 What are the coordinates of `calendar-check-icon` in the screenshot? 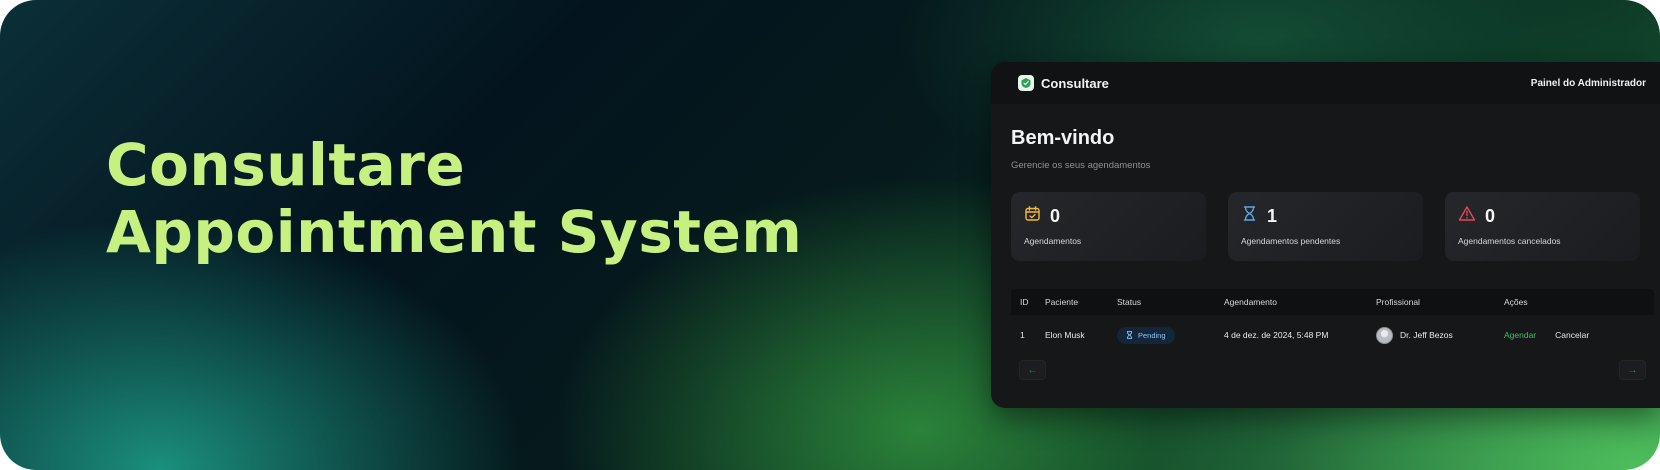 It's located at (1032, 216).